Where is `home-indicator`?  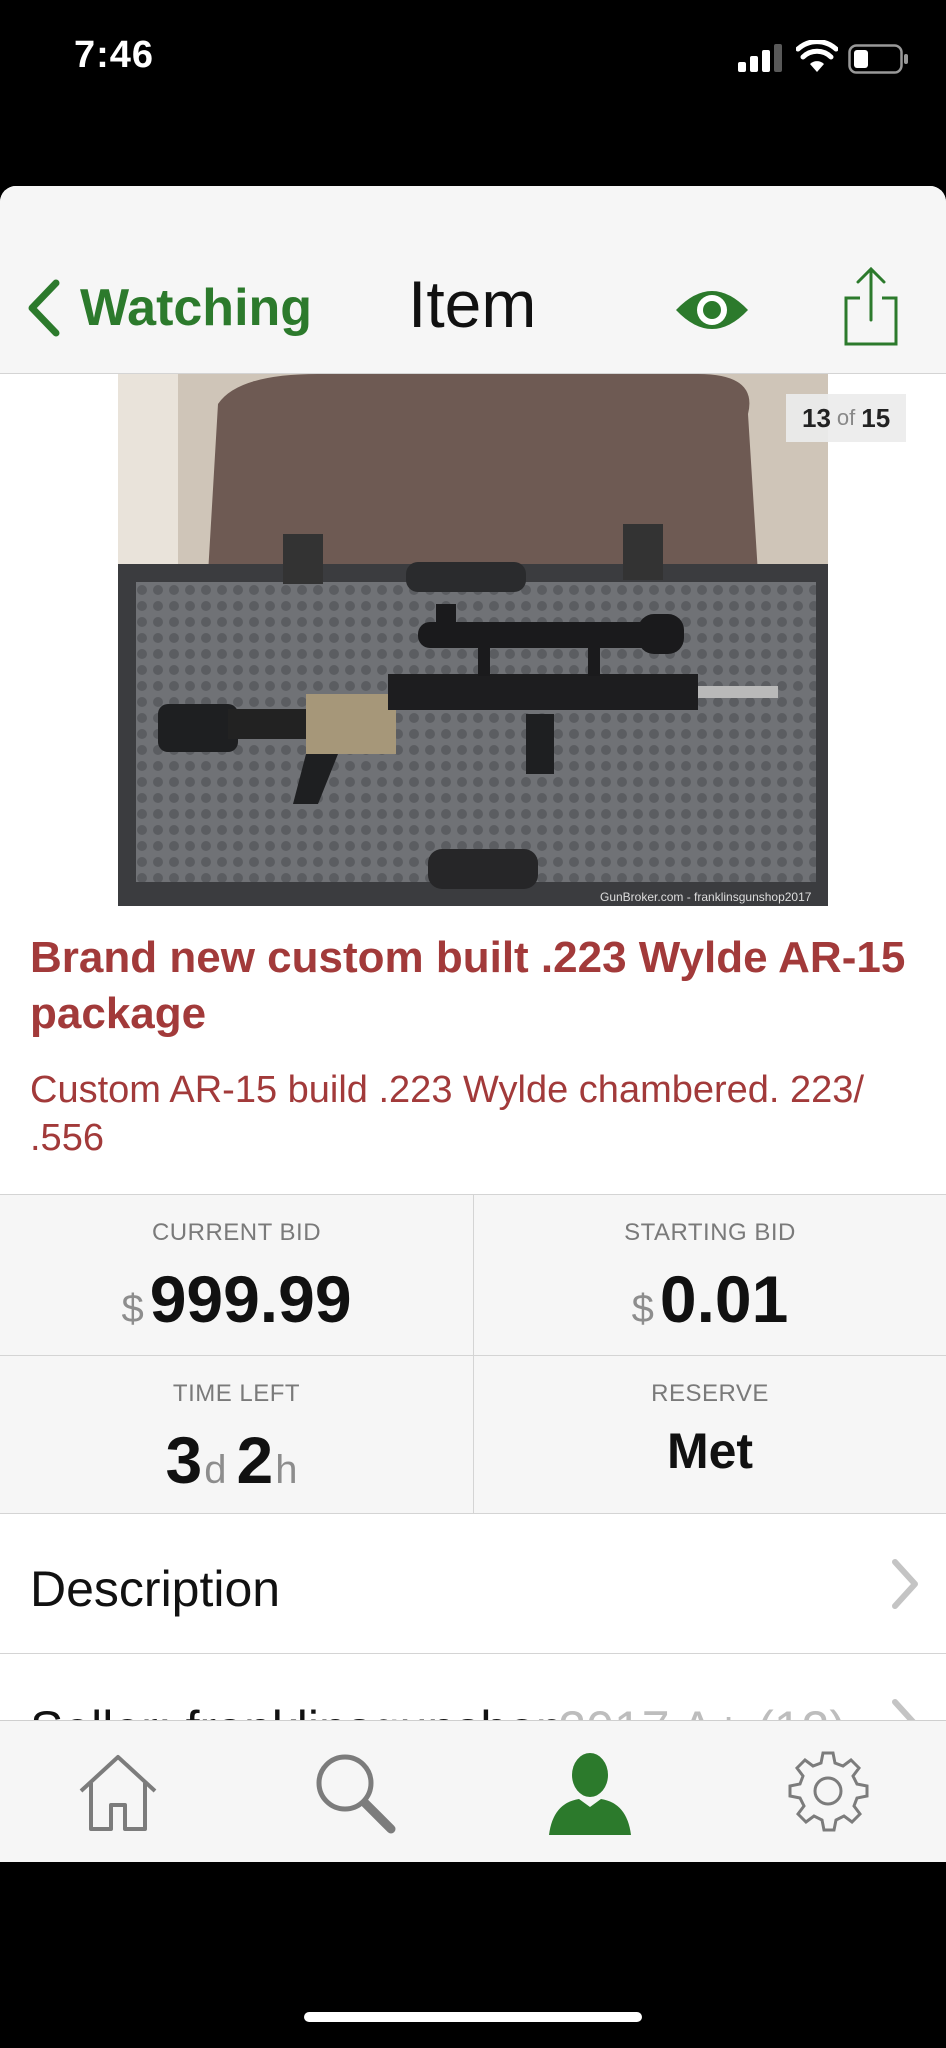 home-indicator is located at coordinates (473, 2017).